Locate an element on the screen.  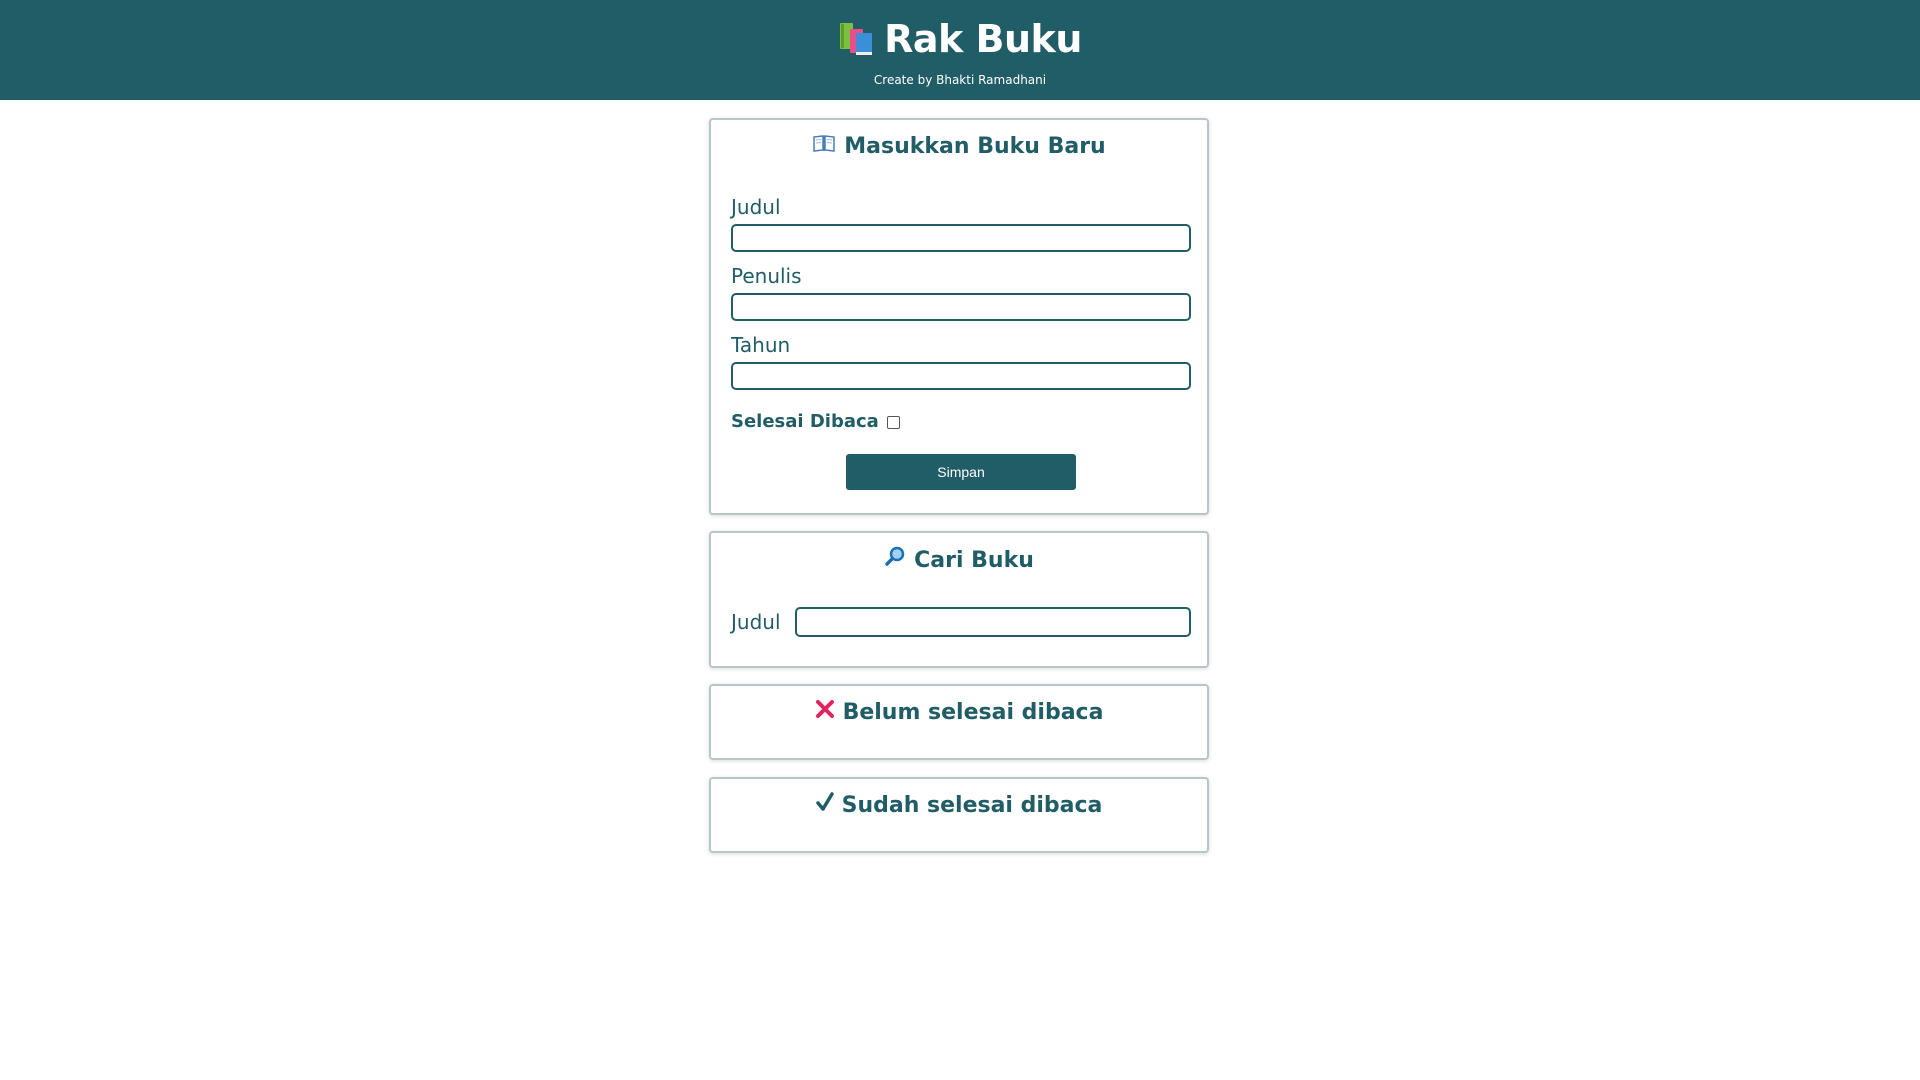
app-header: Rak Buku Create by Bhakti Ramadhani is located at coordinates (960, 50).